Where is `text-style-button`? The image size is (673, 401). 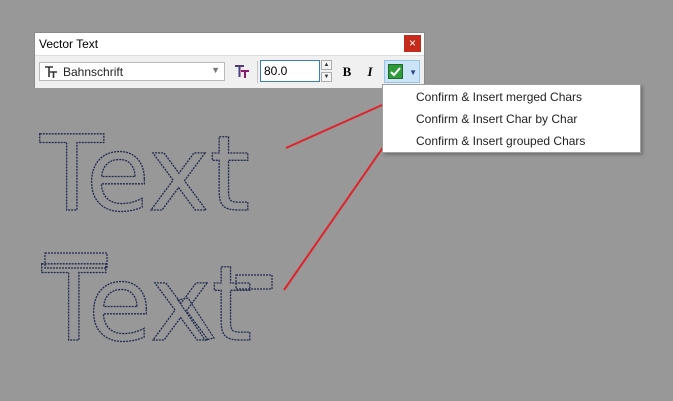
text-style-button is located at coordinates (242, 72).